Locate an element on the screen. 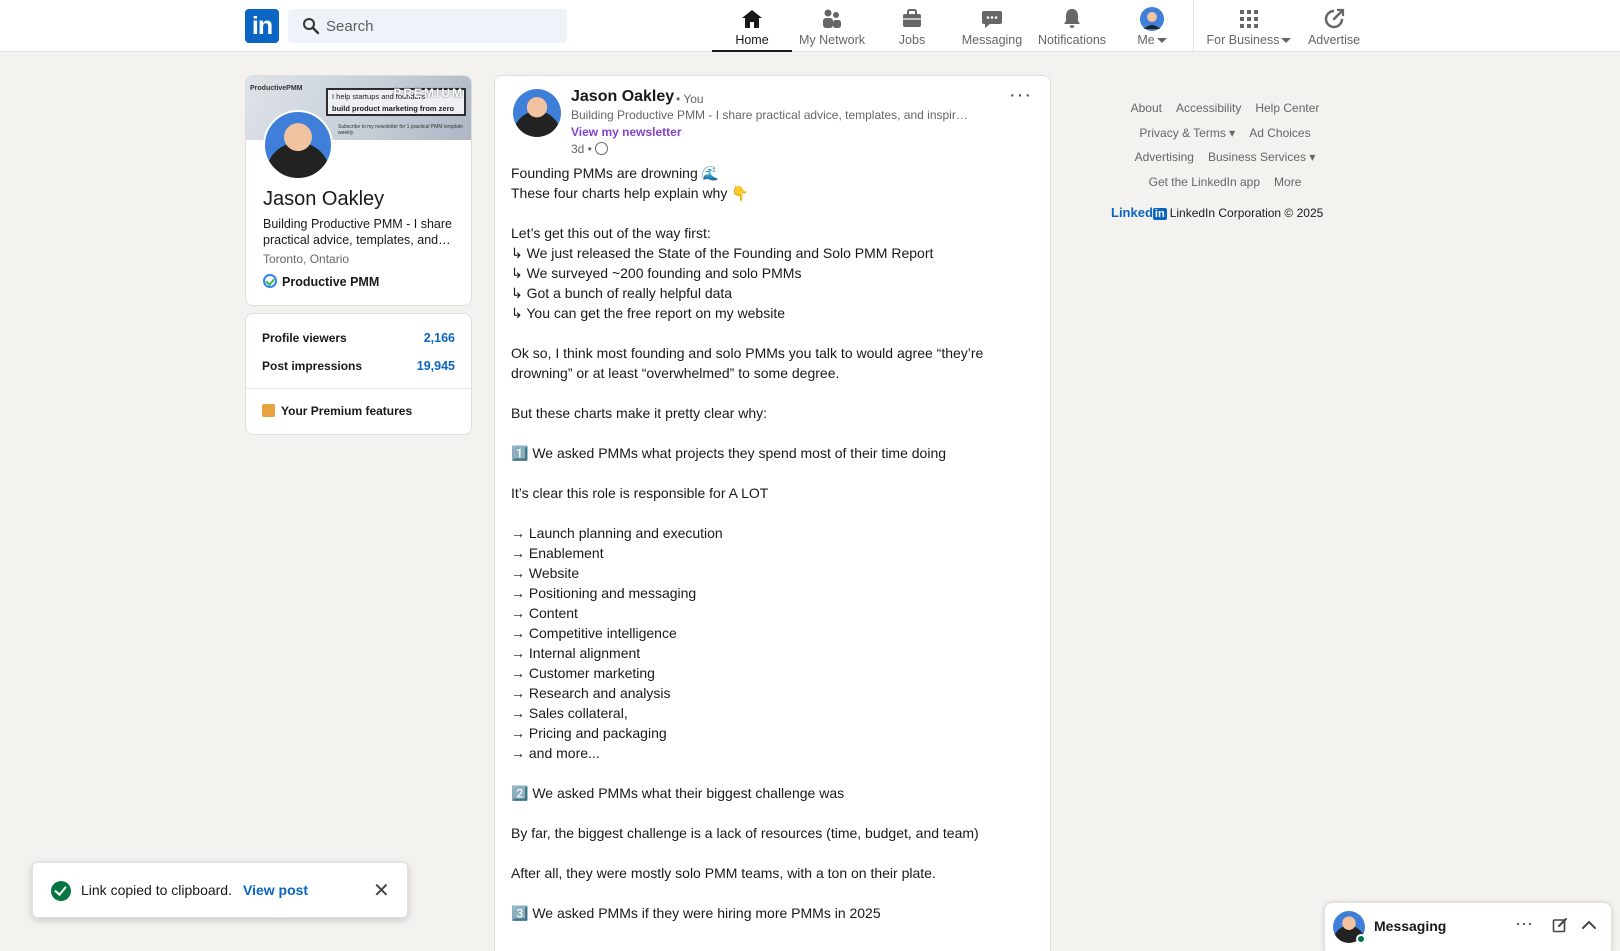 This screenshot has width=1620, height=951. footer-link: Ad Choices is located at coordinates (1279, 133).